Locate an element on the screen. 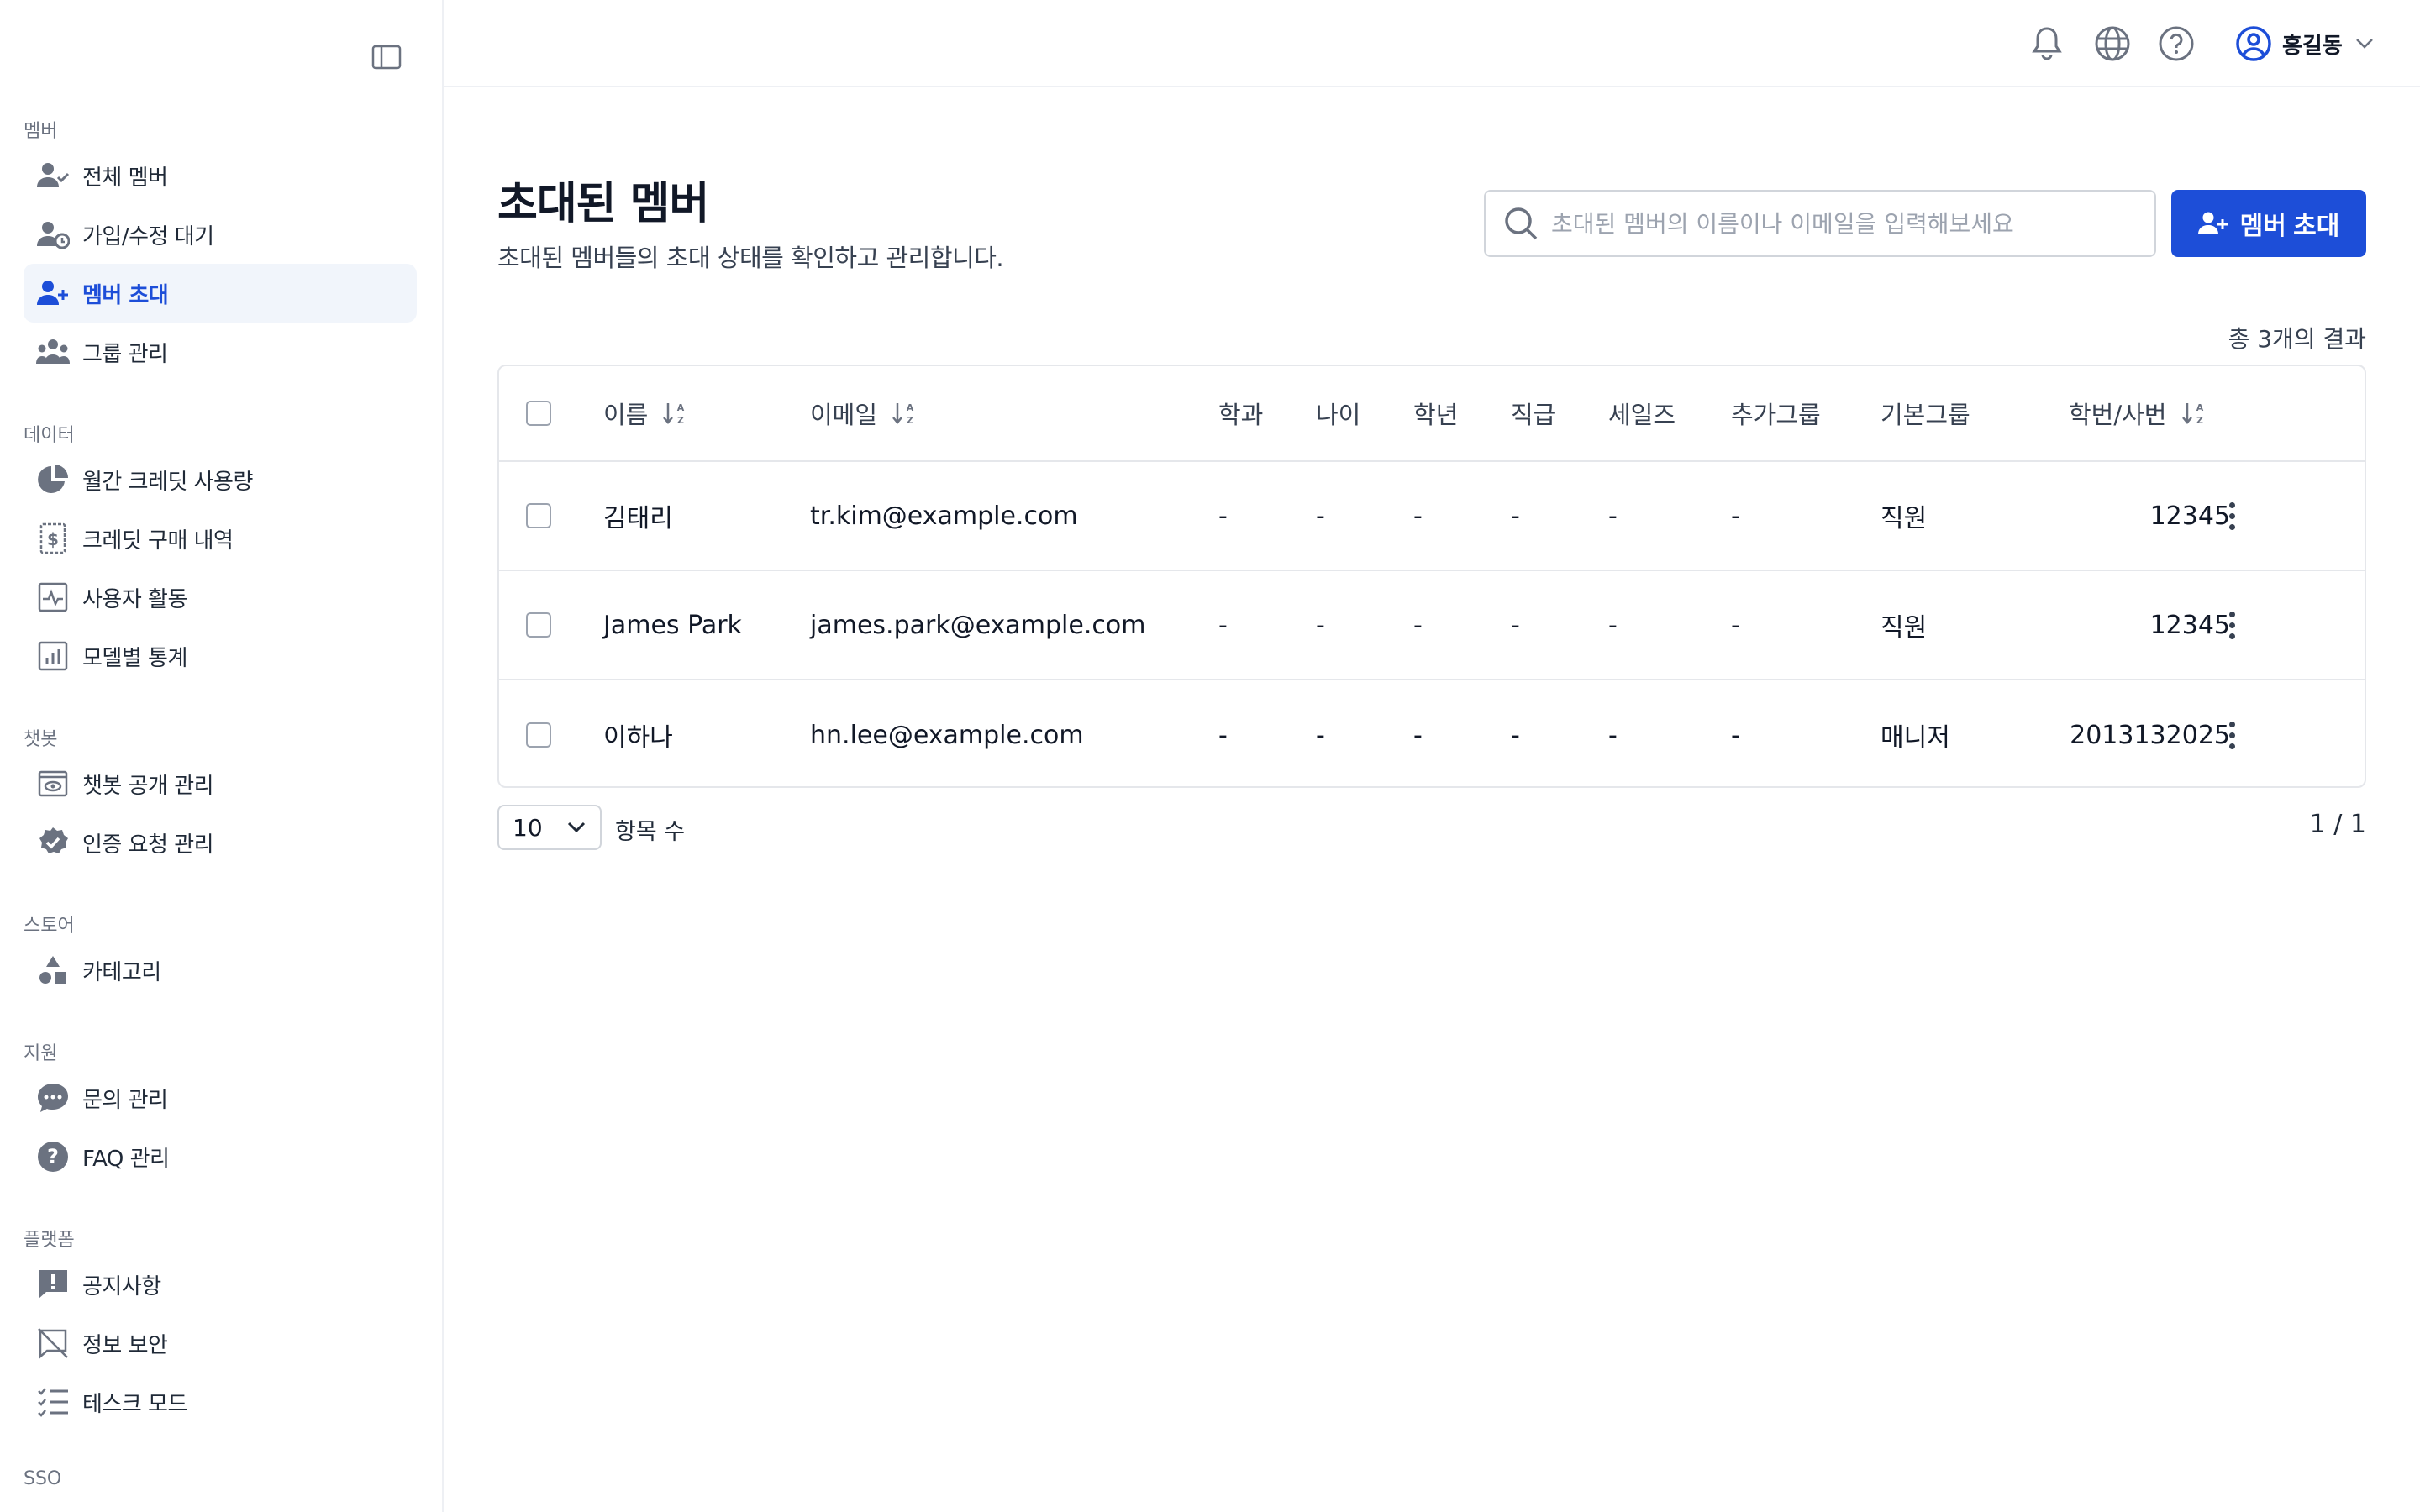 The width and height of the screenshot is (2420, 1512). sidebar-item-groups: 그룹 관리 is located at coordinates (220, 352).